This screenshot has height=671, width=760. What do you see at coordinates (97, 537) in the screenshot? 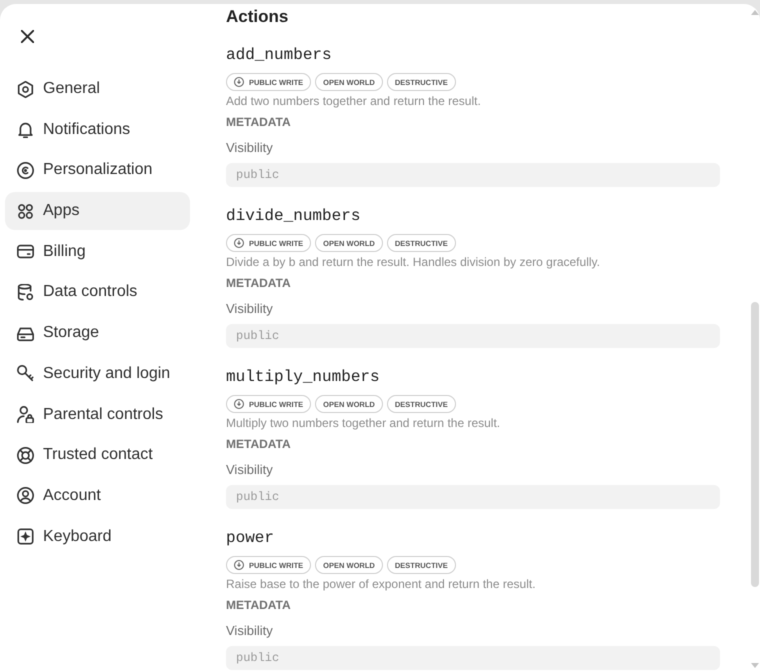
I see `sidebar-item: Keyboard` at bounding box center [97, 537].